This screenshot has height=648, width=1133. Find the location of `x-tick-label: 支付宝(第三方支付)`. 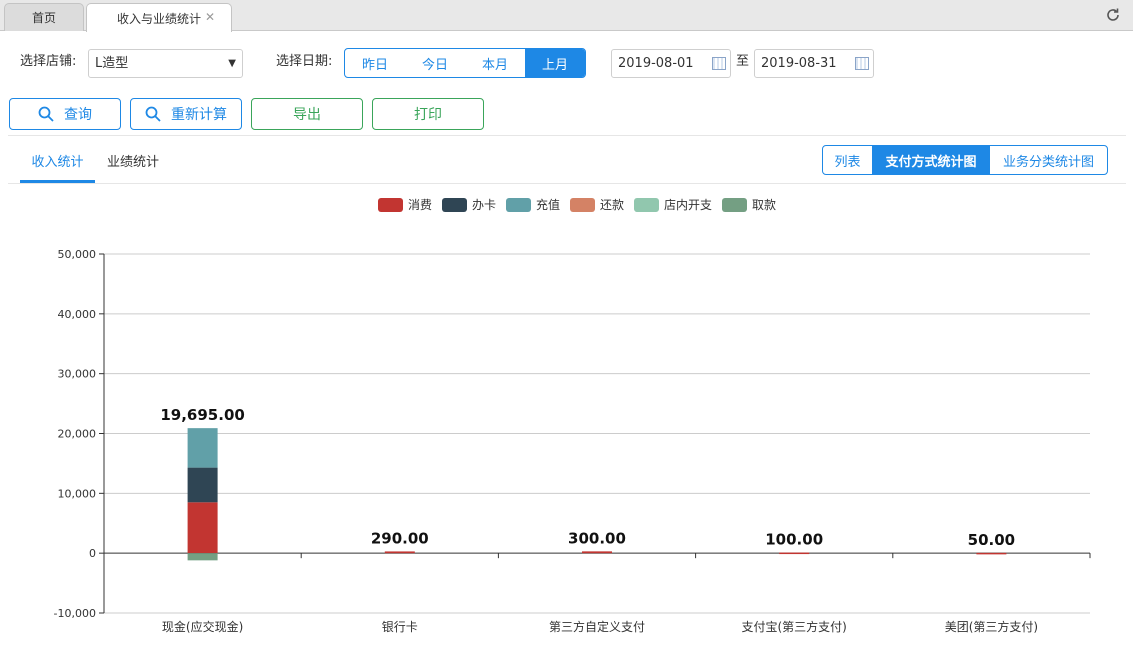

x-tick-label: 支付宝(第三方支付) is located at coordinates (794, 626).